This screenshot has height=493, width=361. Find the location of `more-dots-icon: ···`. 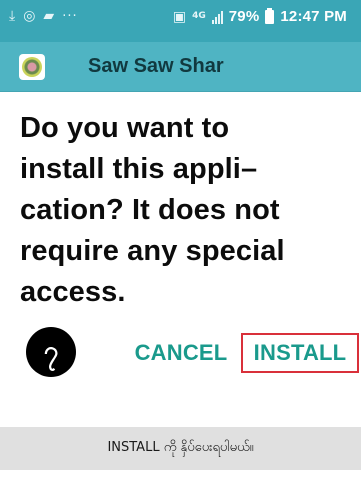

more-dots-icon: ··· is located at coordinates (70, 16).